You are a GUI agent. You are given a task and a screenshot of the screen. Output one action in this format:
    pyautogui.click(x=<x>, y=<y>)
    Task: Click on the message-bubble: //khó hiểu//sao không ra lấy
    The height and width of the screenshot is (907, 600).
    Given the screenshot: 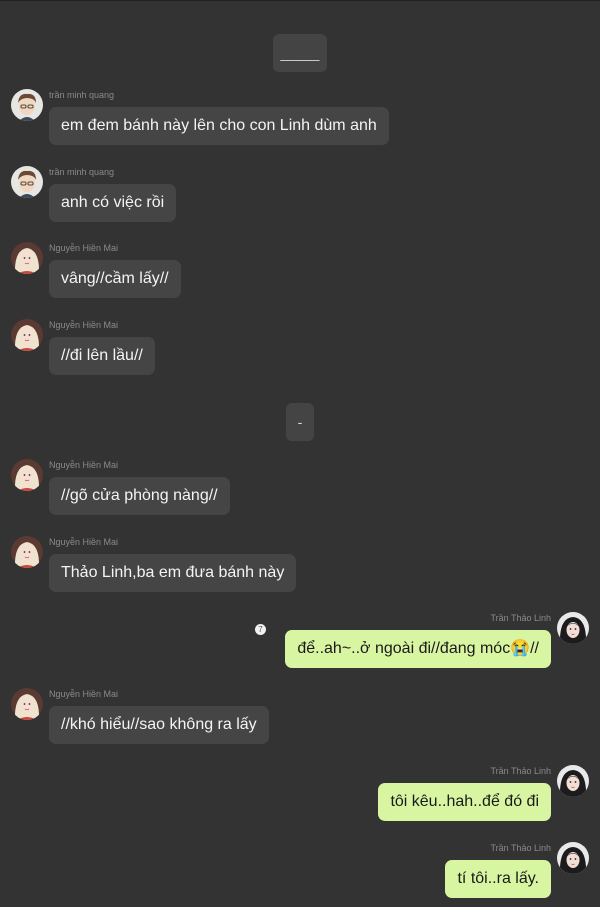 What is the action you would take?
    pyautogui.click(x=159, y=725)
    